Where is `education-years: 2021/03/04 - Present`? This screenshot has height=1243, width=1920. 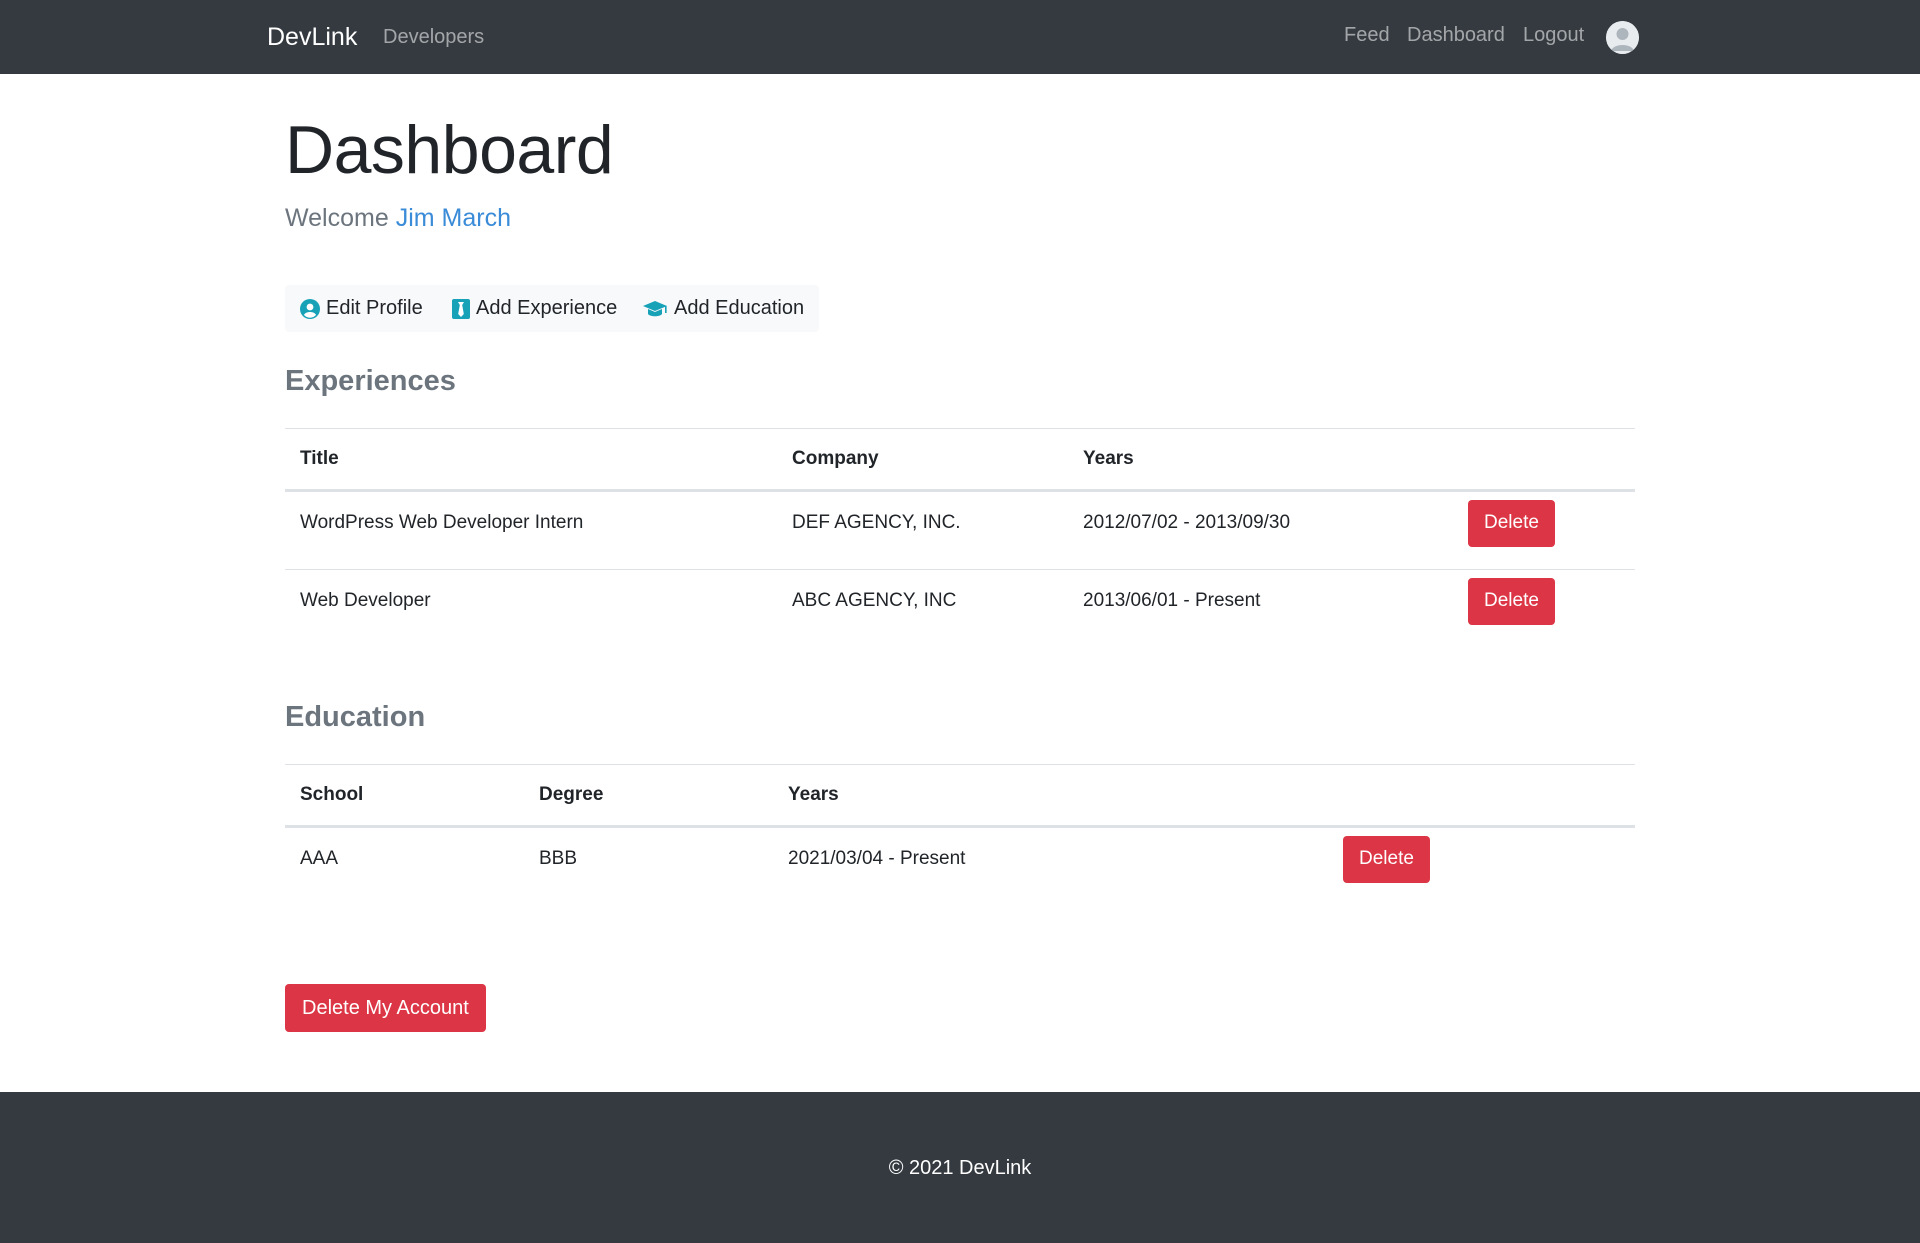 education-years: 2021/03/04 - Present is located at coordinates (877, 858).